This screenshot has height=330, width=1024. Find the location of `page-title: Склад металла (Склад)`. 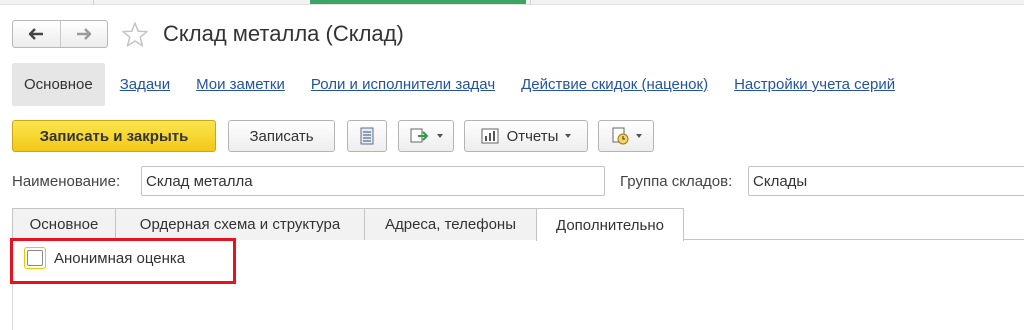

page-title: Склад металла (Склад) is located at coordinates (283, 33).